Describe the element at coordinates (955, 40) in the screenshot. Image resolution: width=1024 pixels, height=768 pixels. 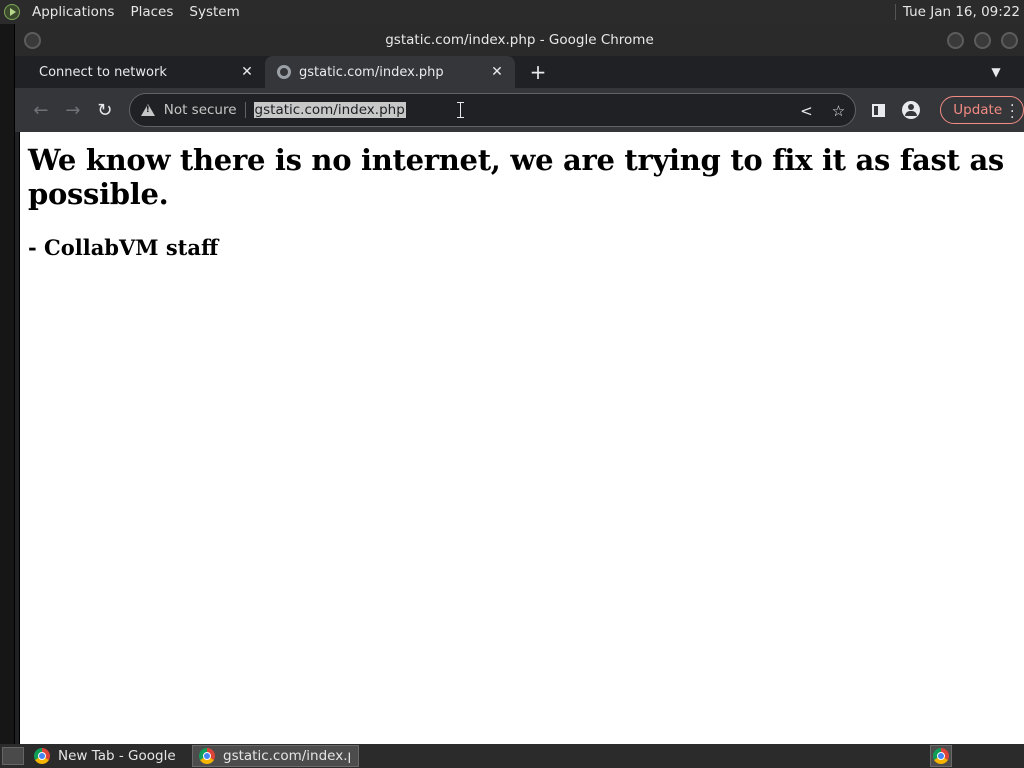
I see `minimize-button` at that location.